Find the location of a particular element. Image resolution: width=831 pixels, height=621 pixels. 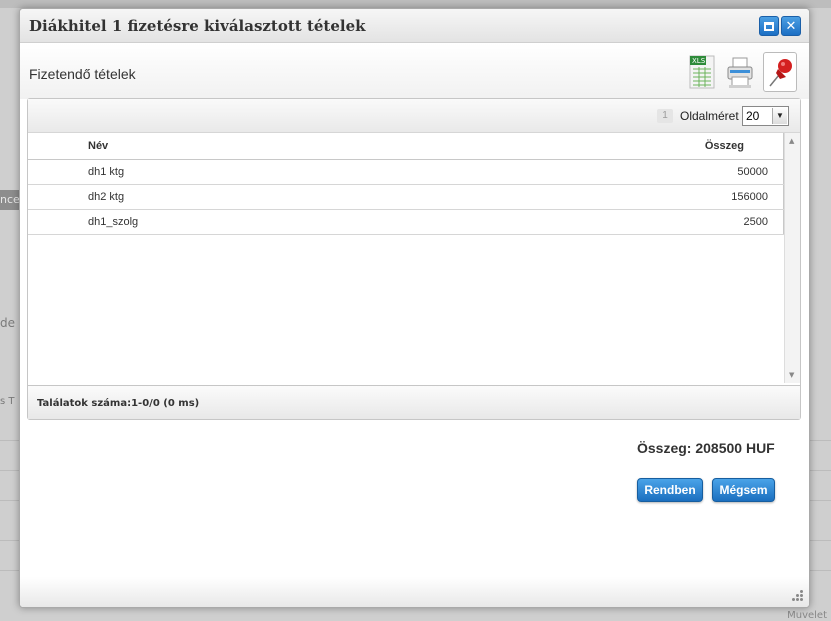

background-text-fragment: de is located at coordinates (7, 323).